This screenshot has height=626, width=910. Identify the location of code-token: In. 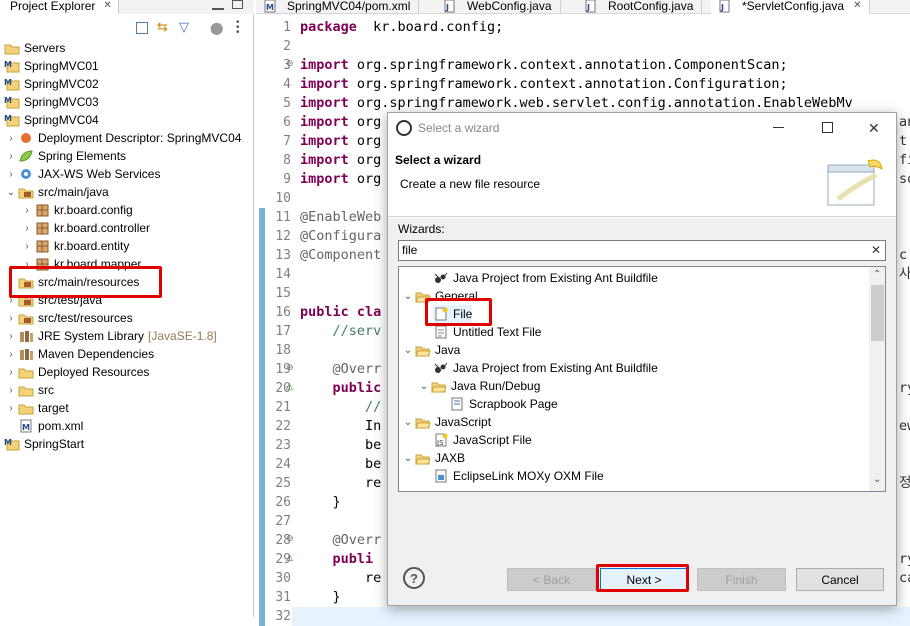
(341, 426).